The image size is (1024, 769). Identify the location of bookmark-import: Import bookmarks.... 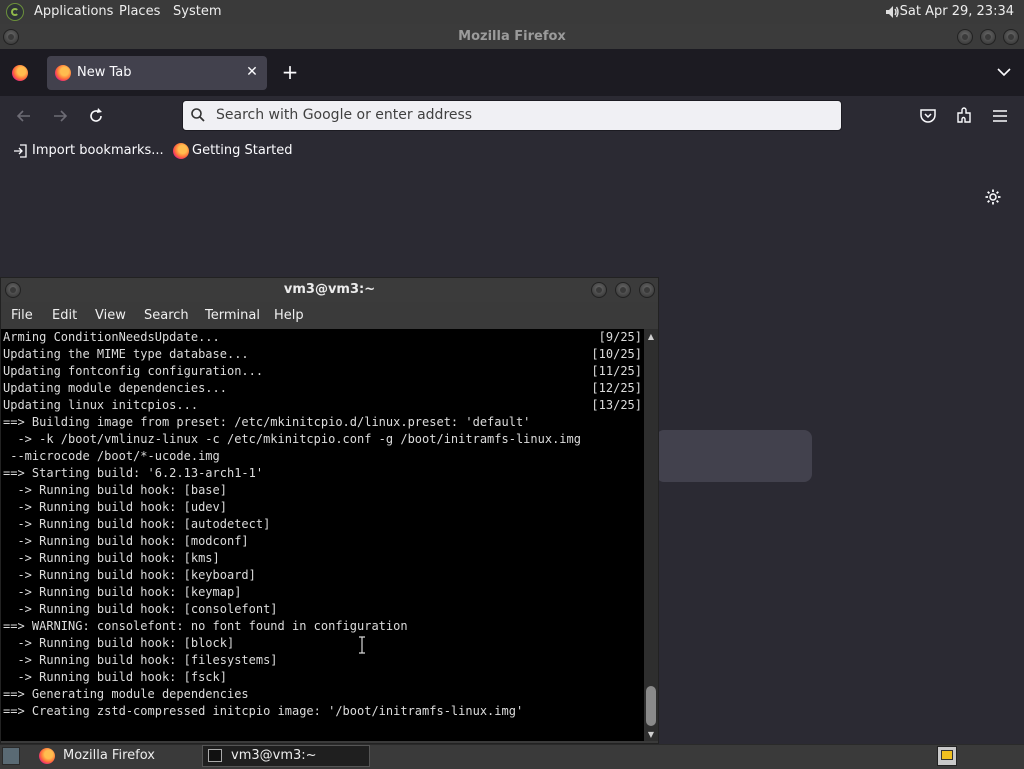
(98, 151).